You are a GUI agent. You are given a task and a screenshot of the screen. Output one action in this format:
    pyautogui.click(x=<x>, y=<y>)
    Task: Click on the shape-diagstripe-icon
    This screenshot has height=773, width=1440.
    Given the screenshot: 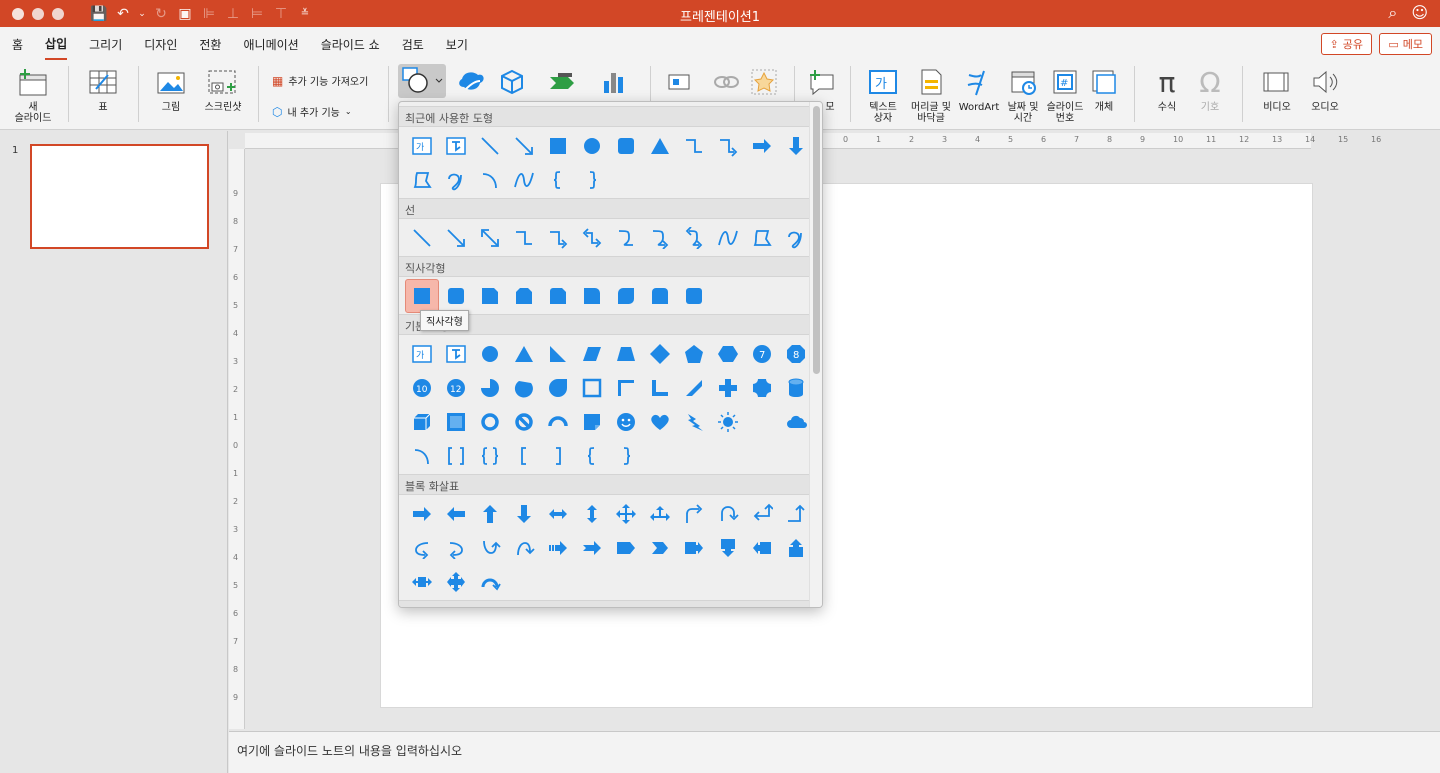 What is the action you would take?
    pyautogui.click(x=694, y=388)
    